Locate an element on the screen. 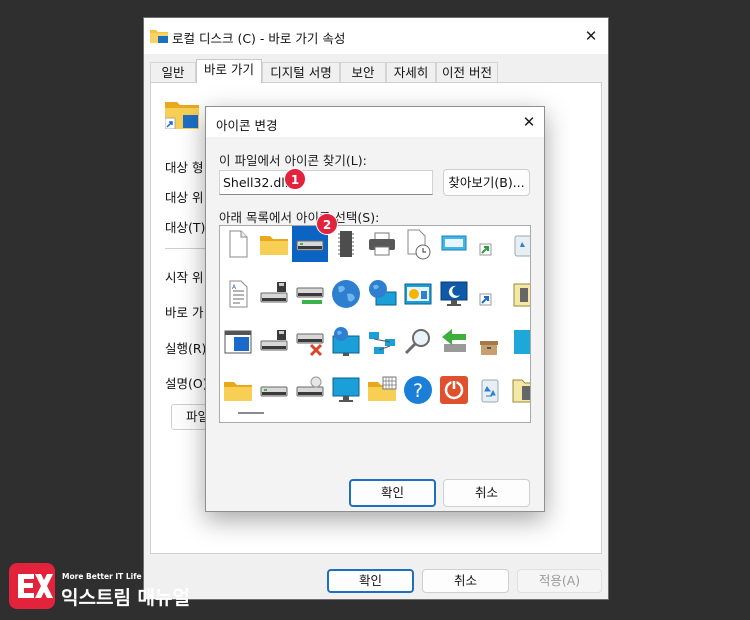  network-drive-icon is located at coordinates (310, 295).